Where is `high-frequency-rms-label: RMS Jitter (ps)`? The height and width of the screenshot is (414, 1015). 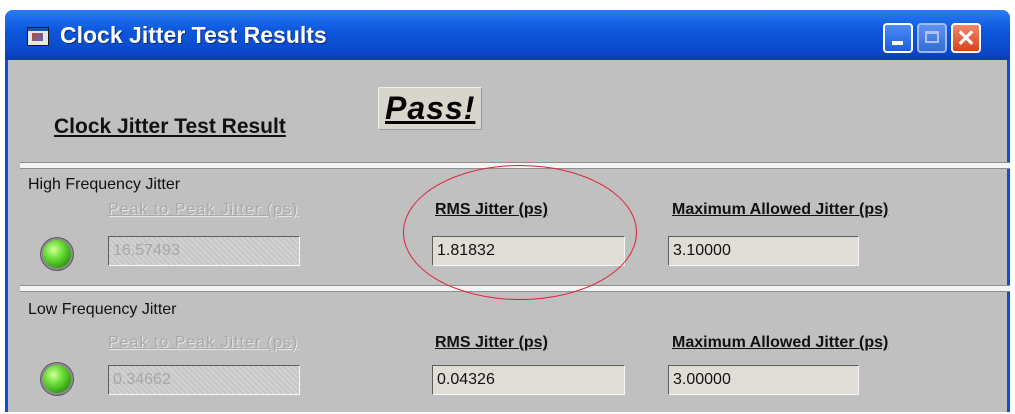
high-frequency-rms-label: RMS Jitter (ps) is located at coordinates (491, 209).